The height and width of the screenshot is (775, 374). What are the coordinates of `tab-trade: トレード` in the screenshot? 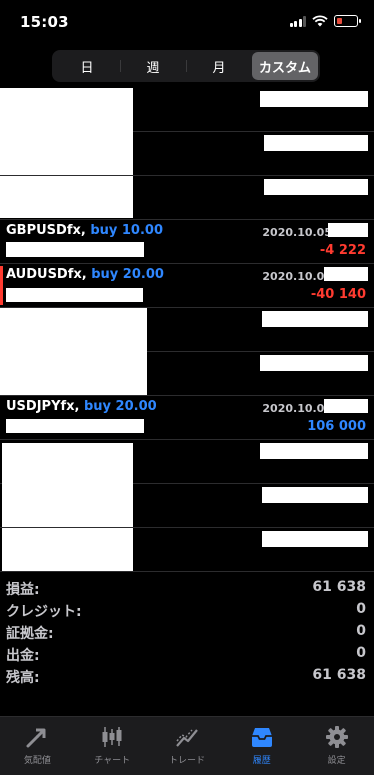 It's located at (187, 746).